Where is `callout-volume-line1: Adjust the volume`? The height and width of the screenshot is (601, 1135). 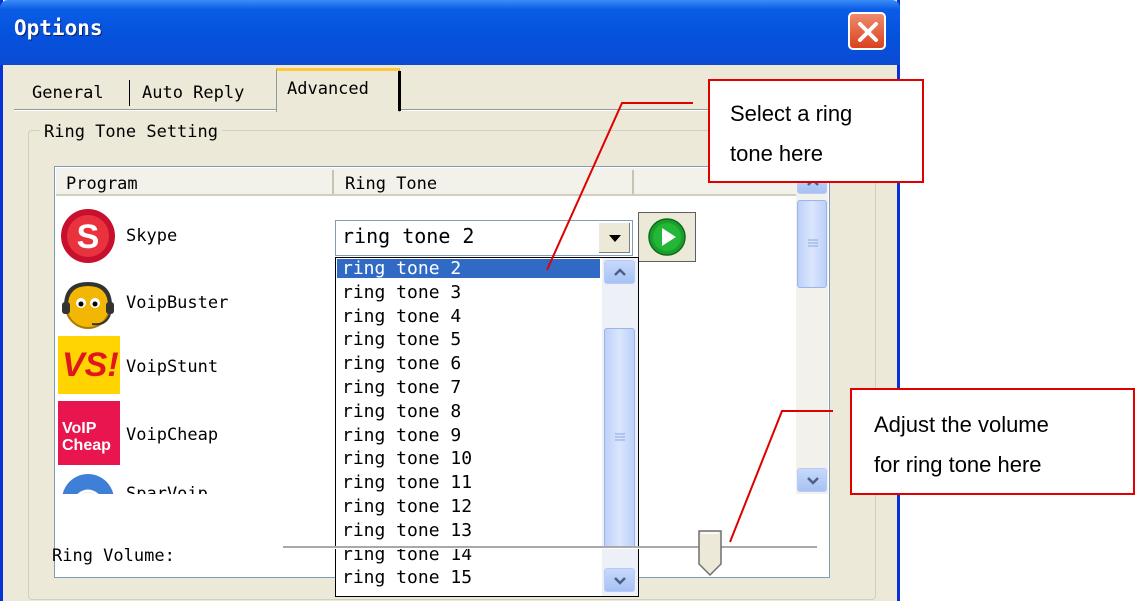 callout-volume-line1: Adjust the volume is located at coordinates (961, 424).